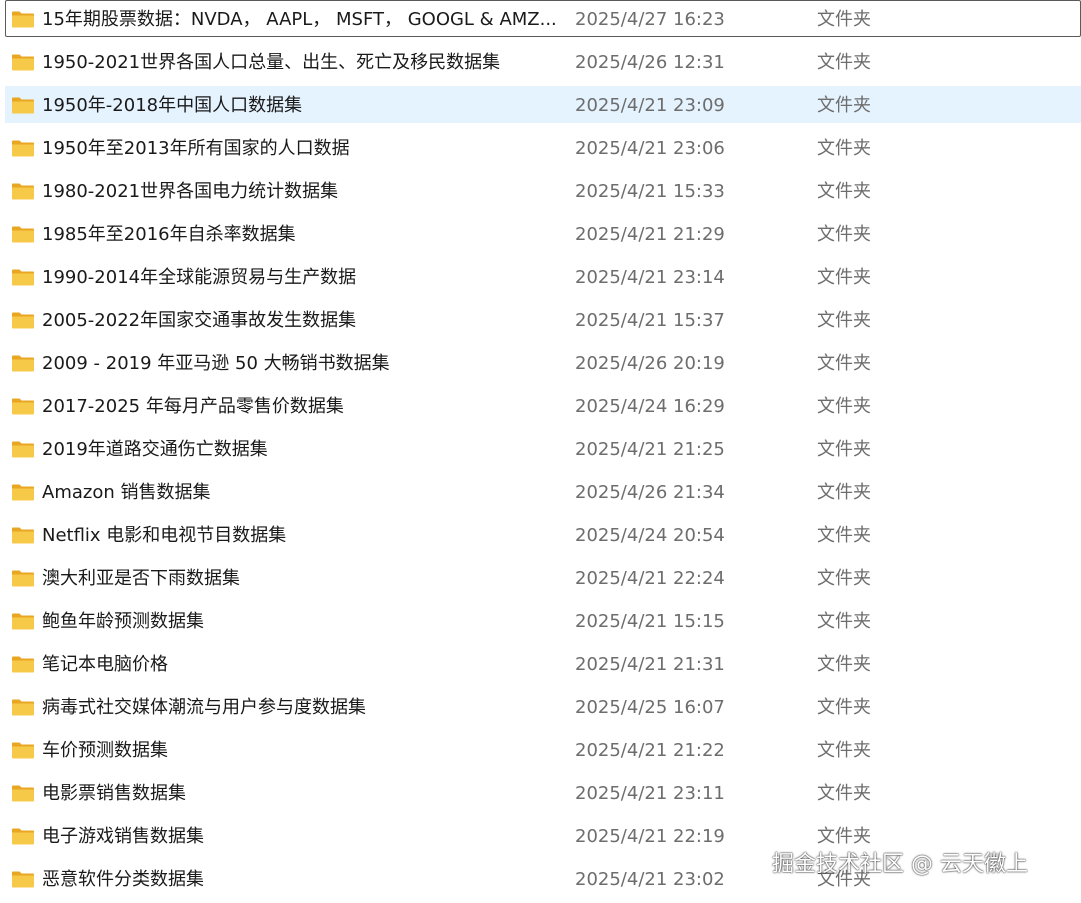 This screenshot has width=1081, height=903. What do you see at coordinates (650, 277) in the screenshot?
I see `modified-date: 2025/4/21 23:14` at bounding box center [650, 277].